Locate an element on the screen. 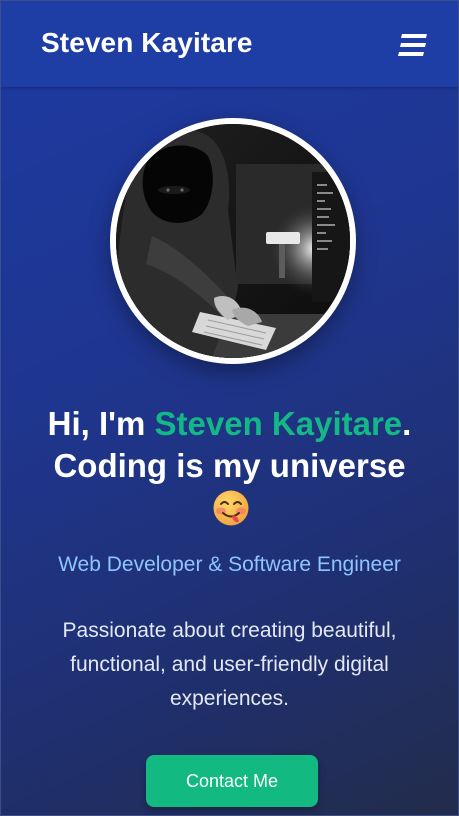 This screenshot has width=459, height=816. hero-name: Steven Kayitare is located at coordinates (278, 423).